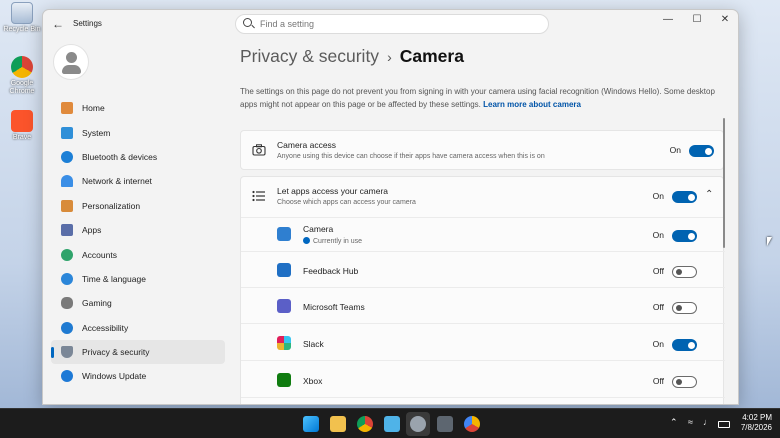  Describe the element at coordinates (138, 303) in the screenshot. I see `sidebar-item-gaming: Gaming` at that location.